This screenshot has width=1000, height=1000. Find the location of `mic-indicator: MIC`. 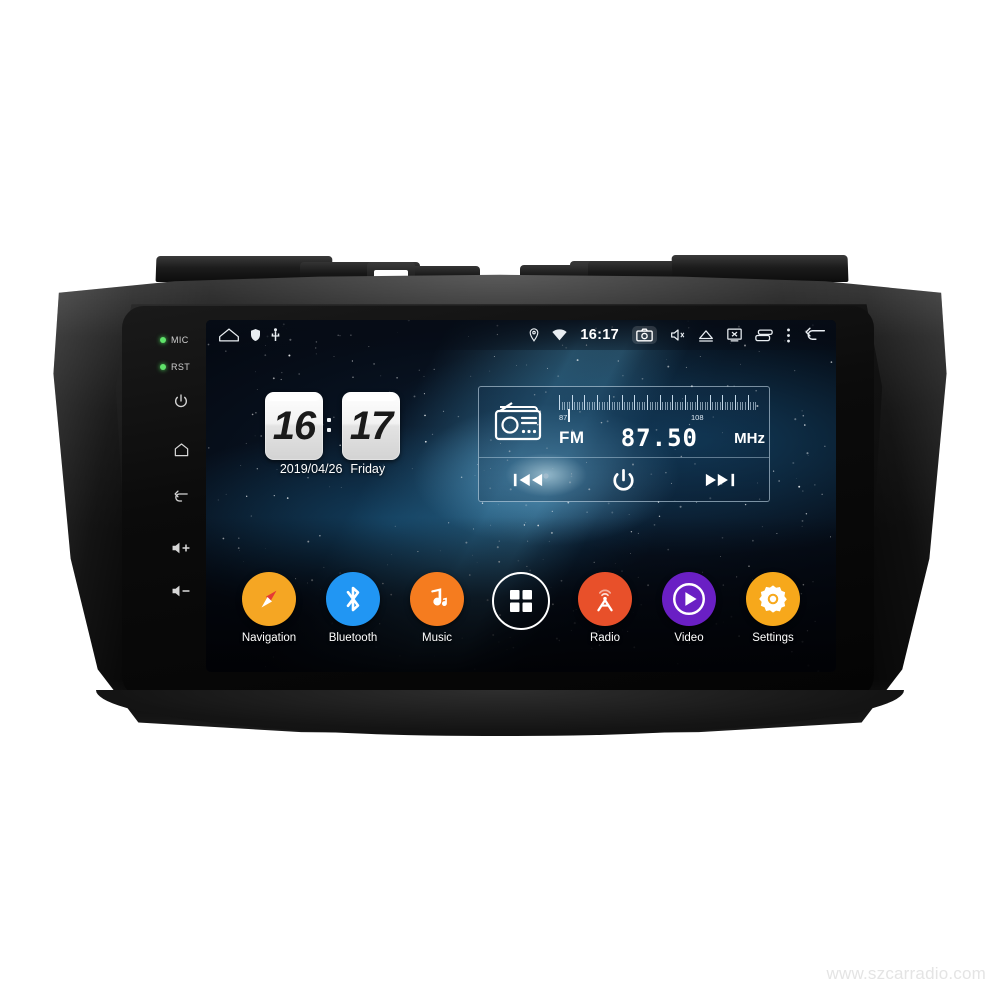

mic-indicator: MIC is located at coordinates (182, 340).